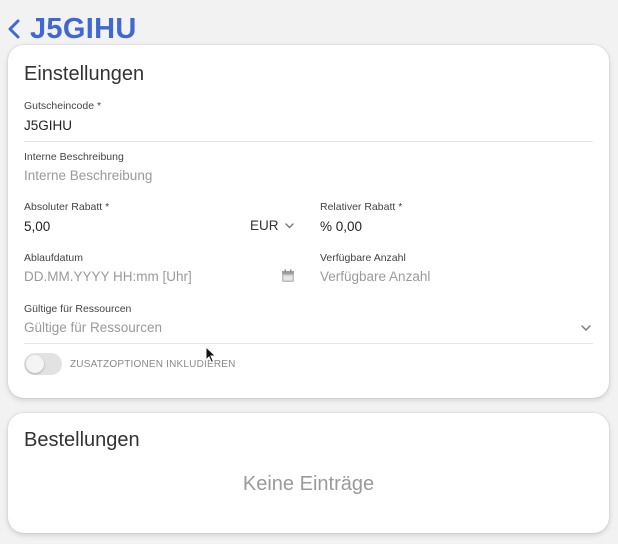 The image size is (618, 544). Describe the element at coordinates (264, 225) in the screenshot. I see `currency-value: EUR` at that location.